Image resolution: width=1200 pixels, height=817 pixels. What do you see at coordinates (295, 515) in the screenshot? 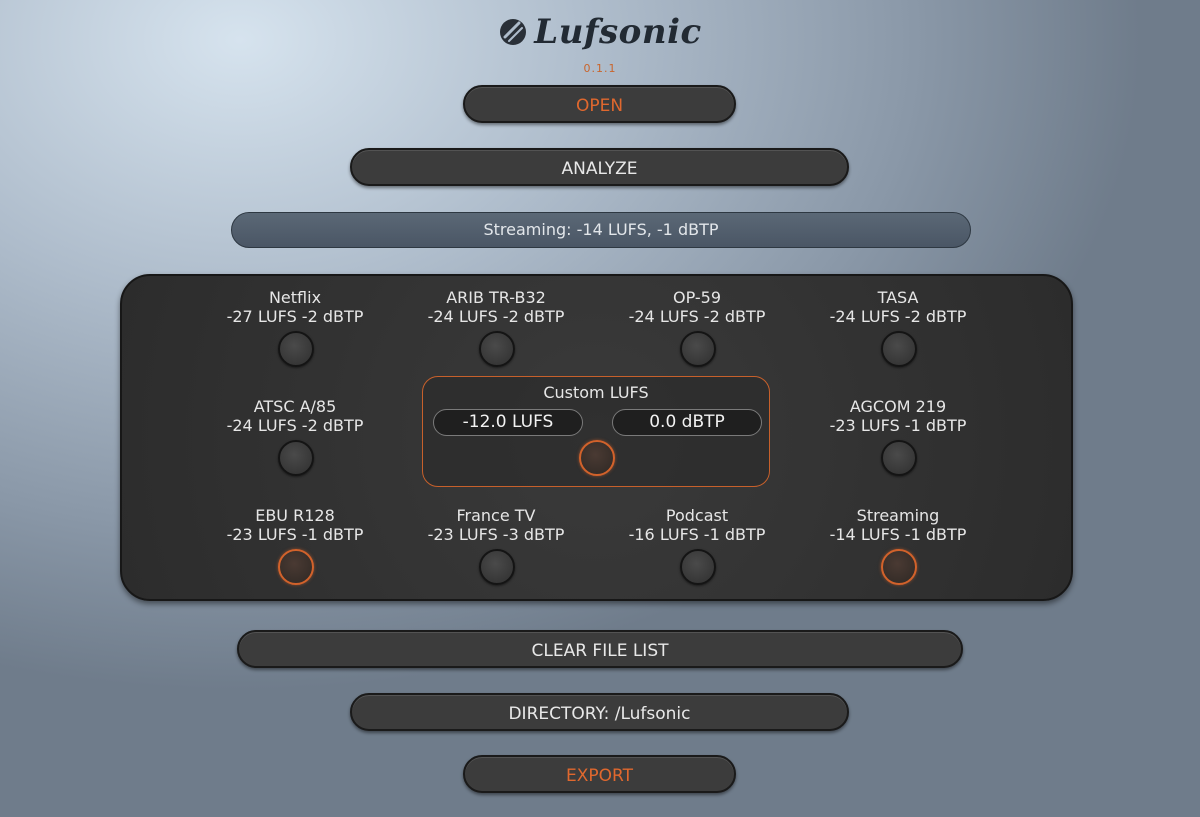
I see `preset-name: EBU R128` at bounding box center [295, 515].